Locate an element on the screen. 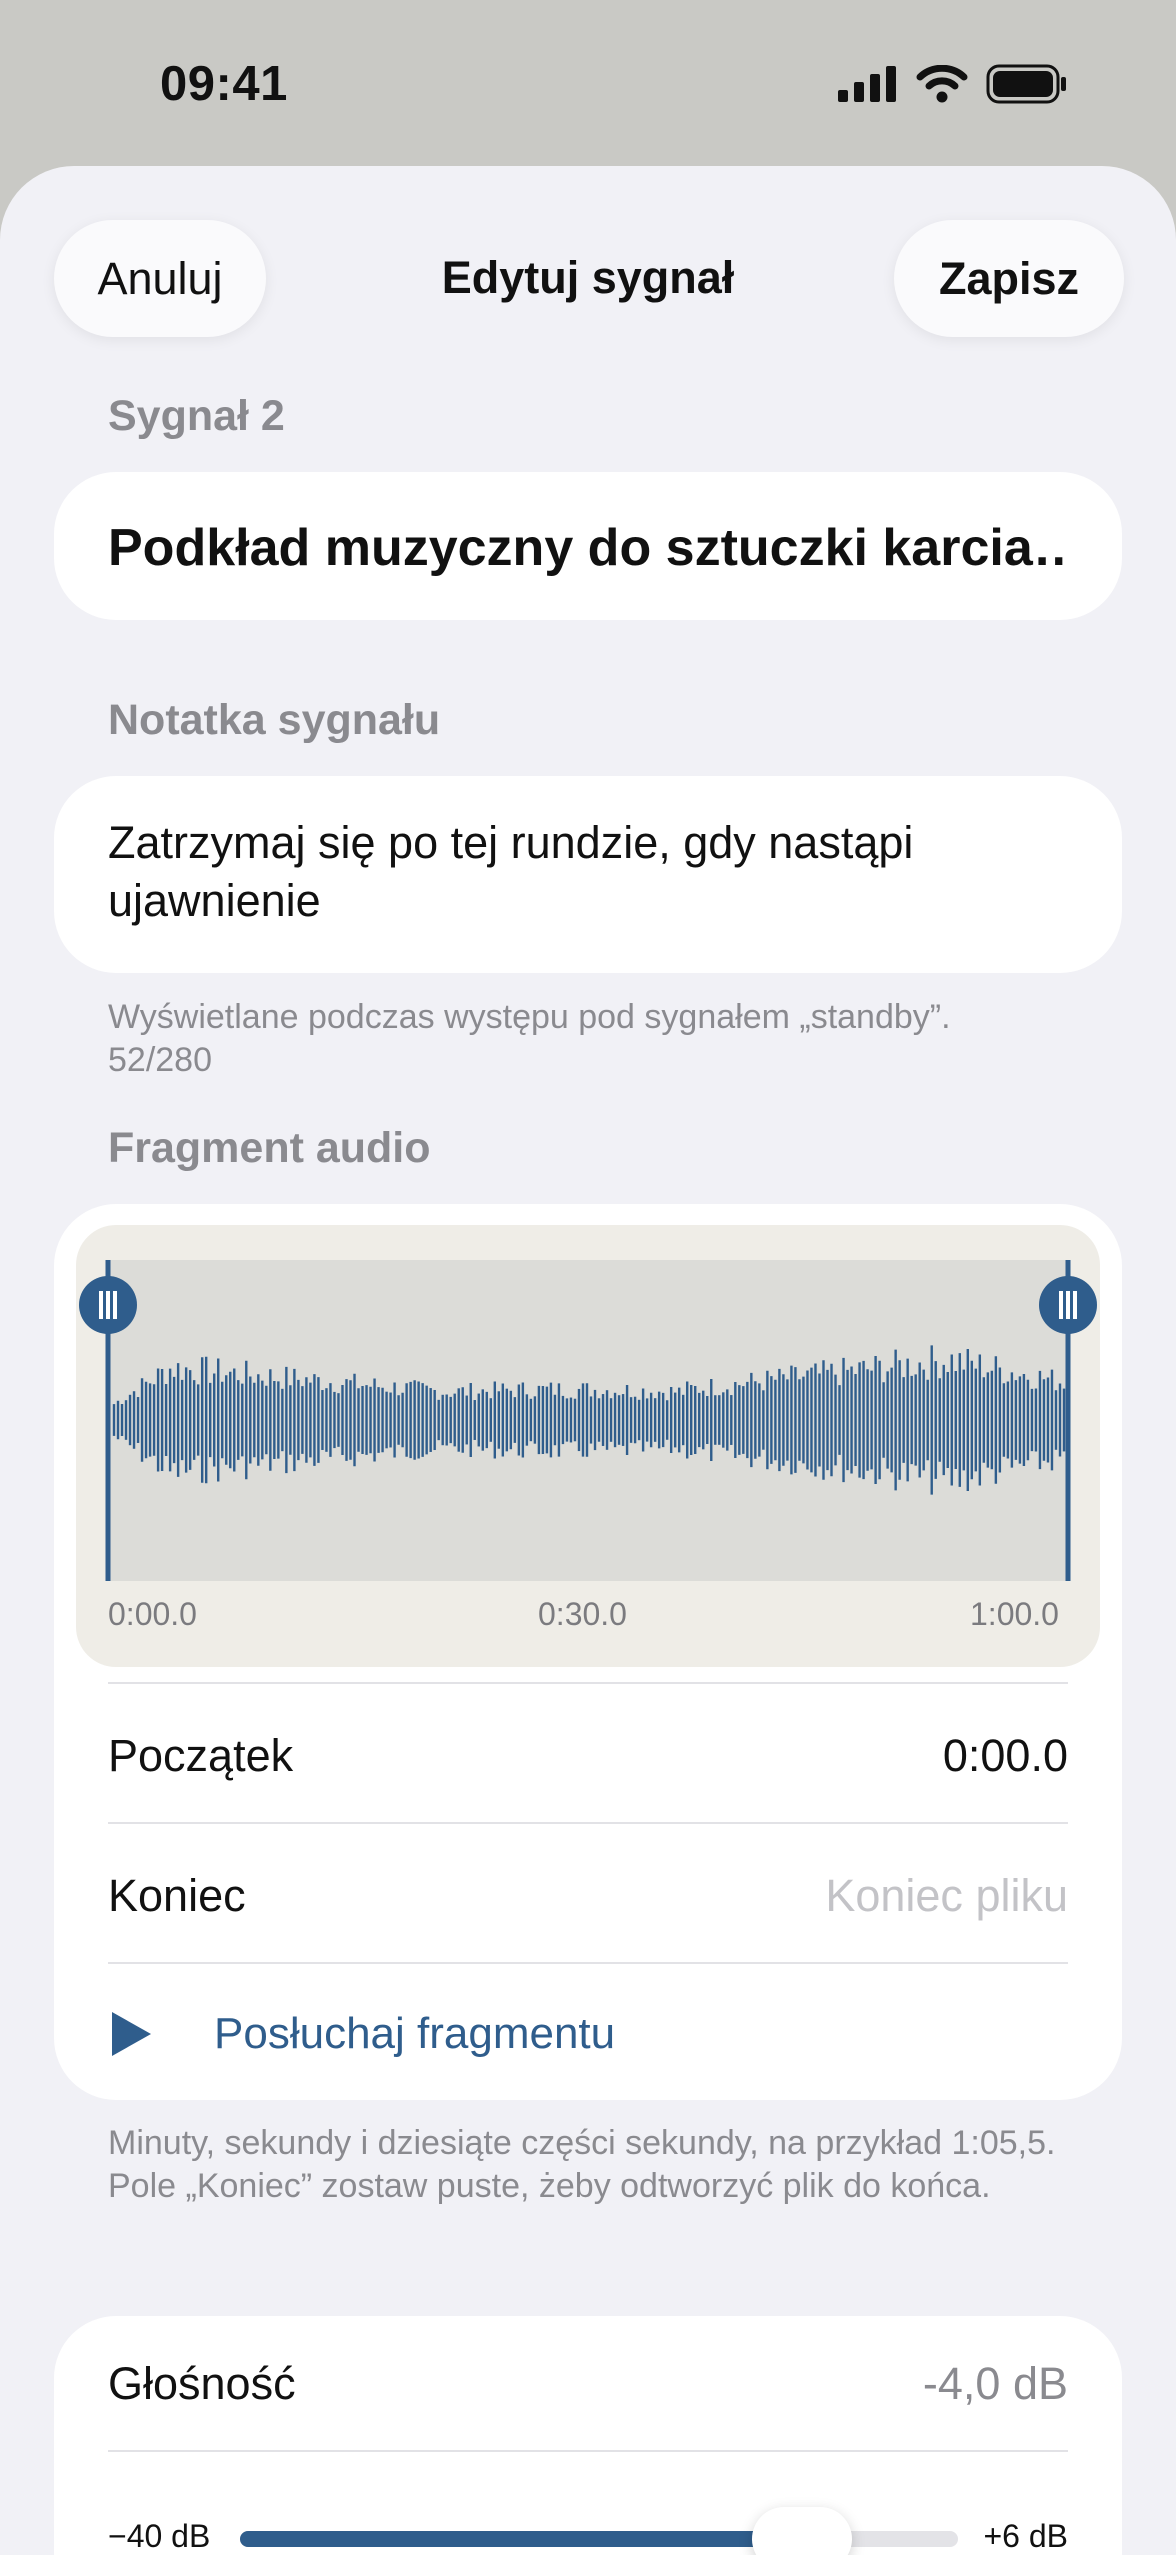  end-input: Koniec pliku is located at coordinates (946, 1896).